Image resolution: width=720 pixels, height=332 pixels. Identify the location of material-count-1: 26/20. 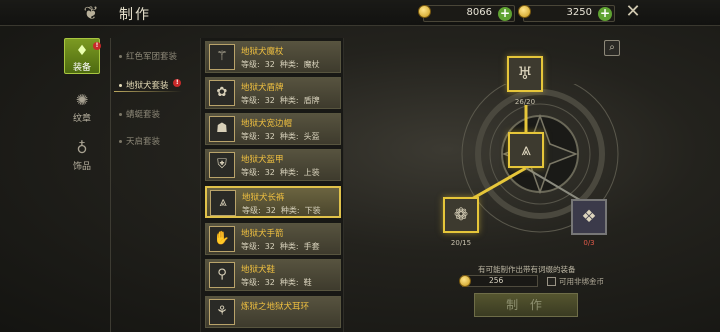
(525, 102).